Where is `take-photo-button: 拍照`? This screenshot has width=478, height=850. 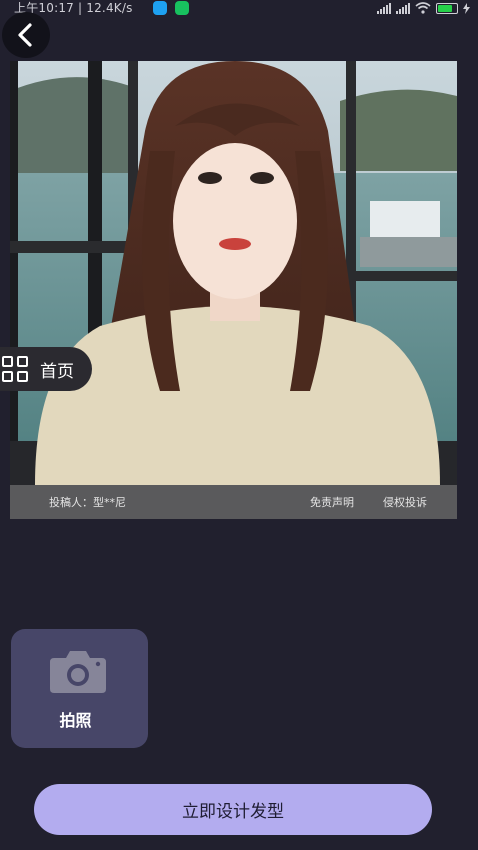 take-photo-button: 拍照 is located at coordinates (79, 688).